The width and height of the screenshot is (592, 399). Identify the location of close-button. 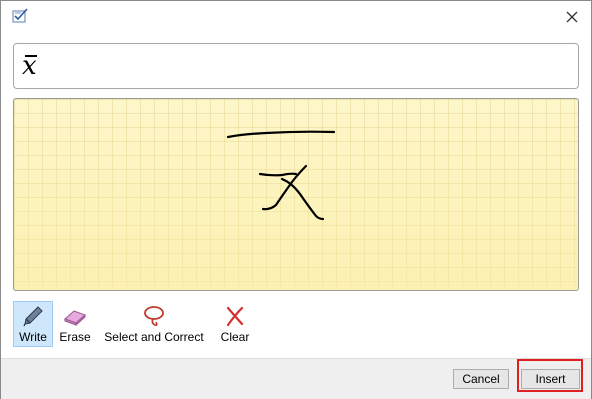
(572, 17).